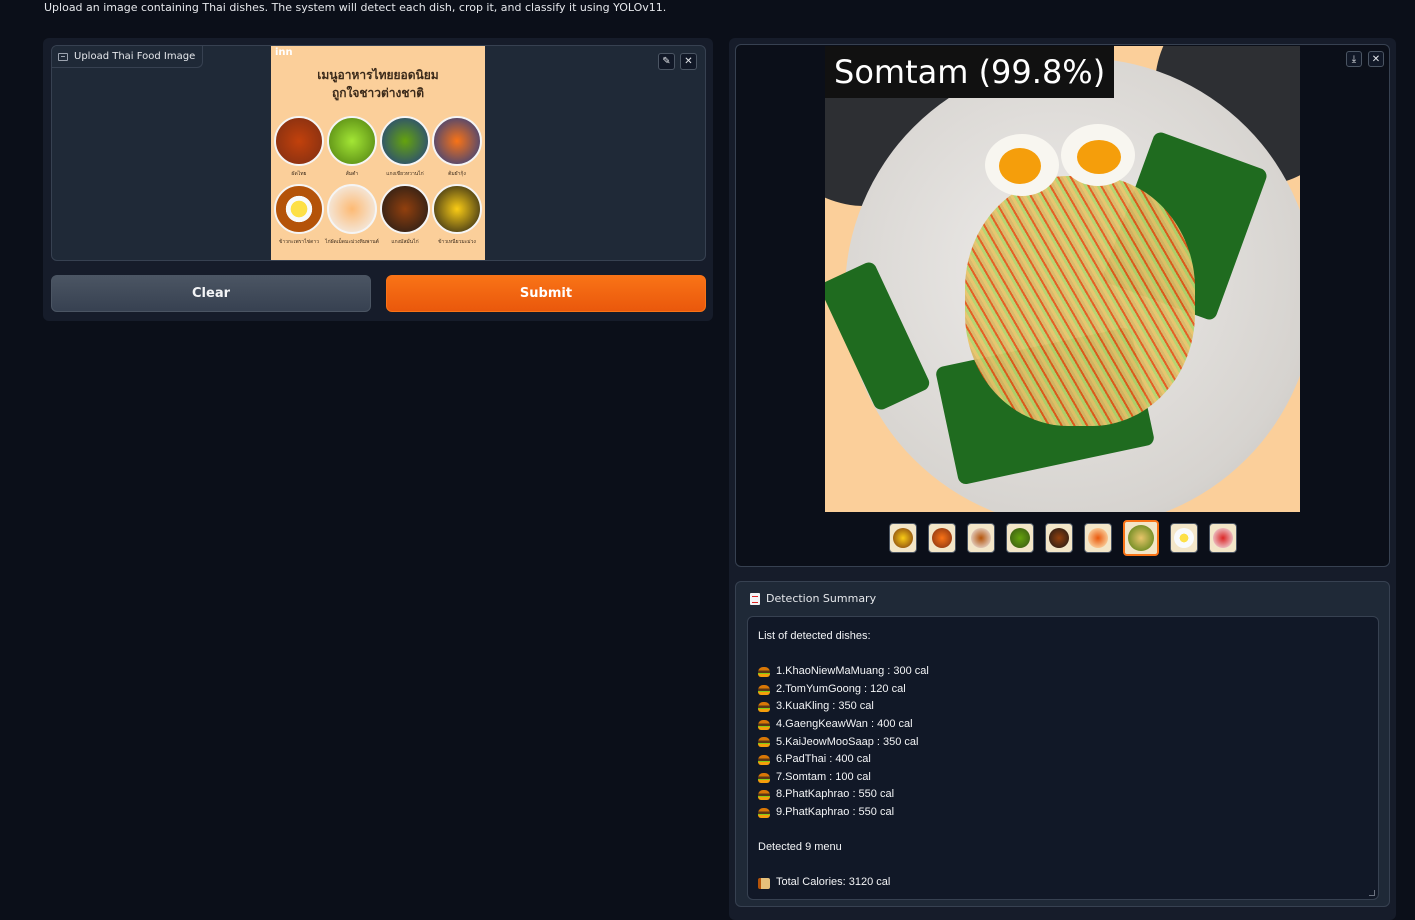  What do you see at coordinates (823, 776) in the screenshot?
I see `dish-entry: 7.Somtam : 100 cal` at bounding box center [823, 776].